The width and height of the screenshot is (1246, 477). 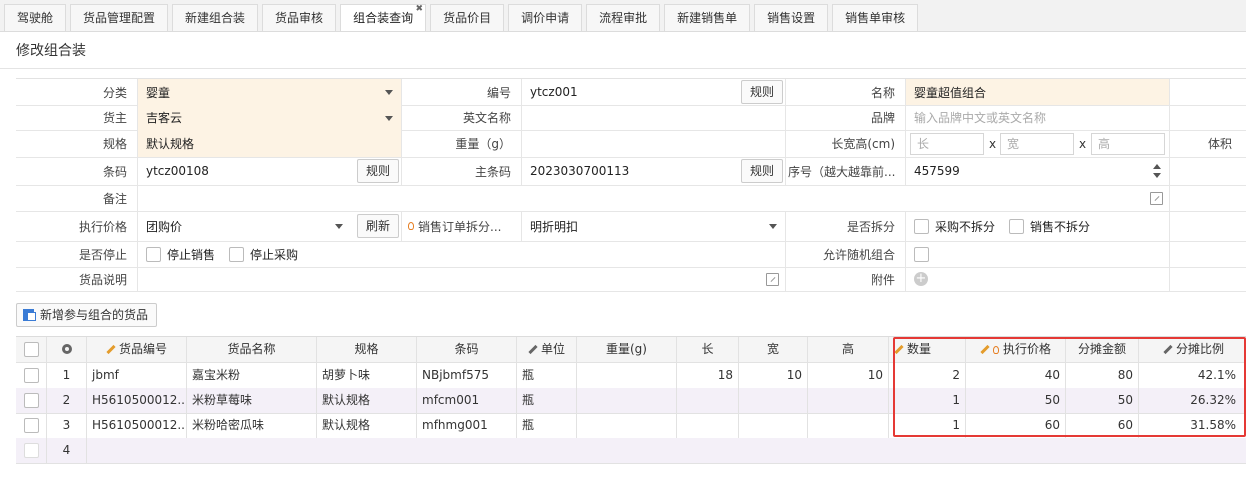 What do you see at coordinates (31, 349) in the screenshot?
I see `select-all-checkbox` at bounding box center [31, 349].